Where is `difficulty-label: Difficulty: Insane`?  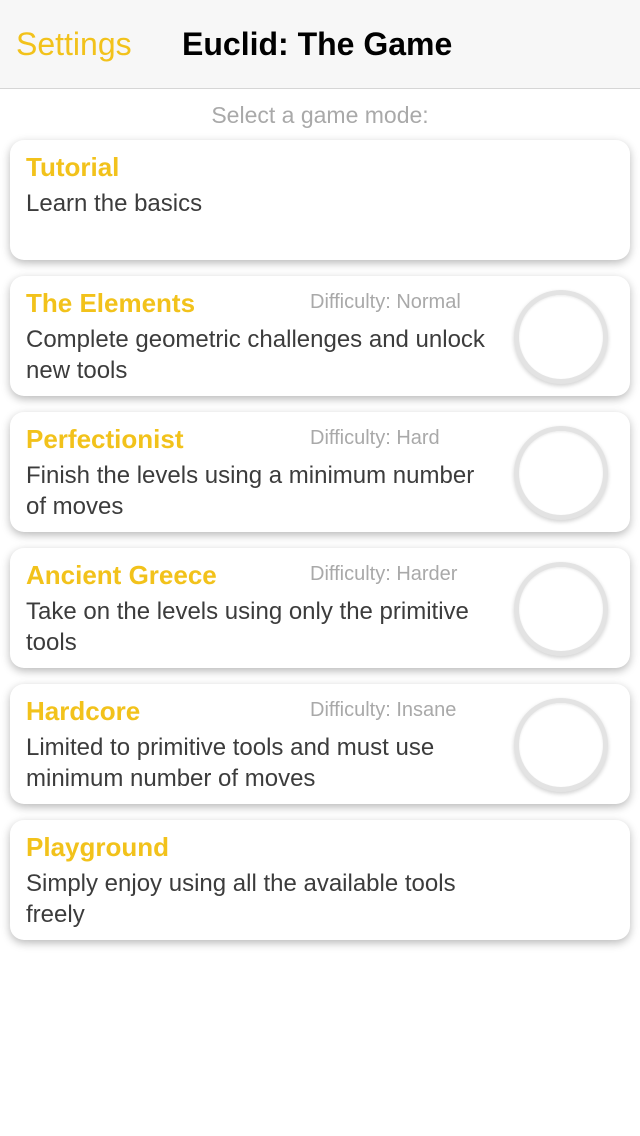 difficulty-label: Difficulty: Insane is located at coordinates (383, 710).